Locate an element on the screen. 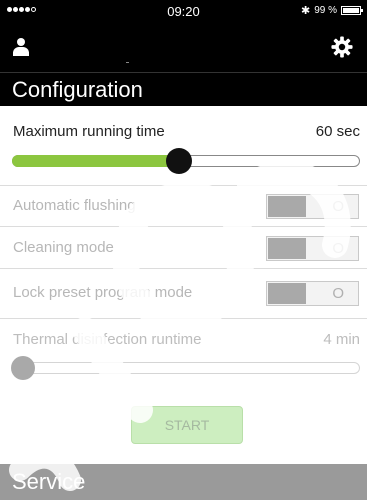 This screenshot has height=500, width=367. service-header: Service is located at coordinates (183, 482).